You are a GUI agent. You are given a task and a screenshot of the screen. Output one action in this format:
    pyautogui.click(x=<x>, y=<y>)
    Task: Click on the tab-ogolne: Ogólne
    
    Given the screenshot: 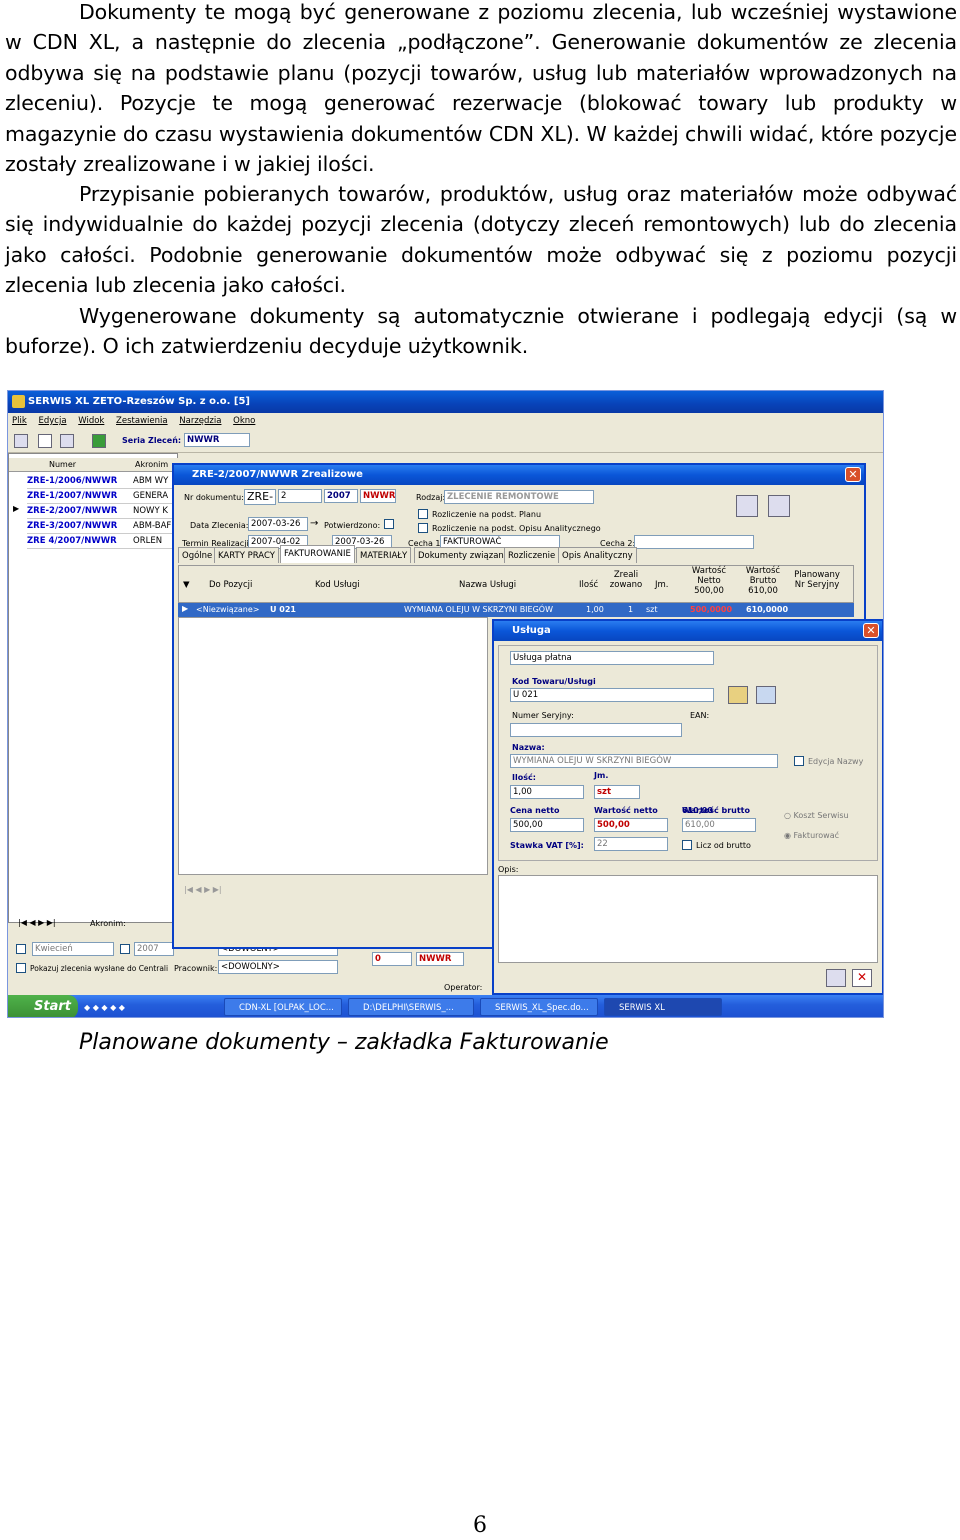 What is the action you would take?
    pyautogui.click(x=197, y=555)
    